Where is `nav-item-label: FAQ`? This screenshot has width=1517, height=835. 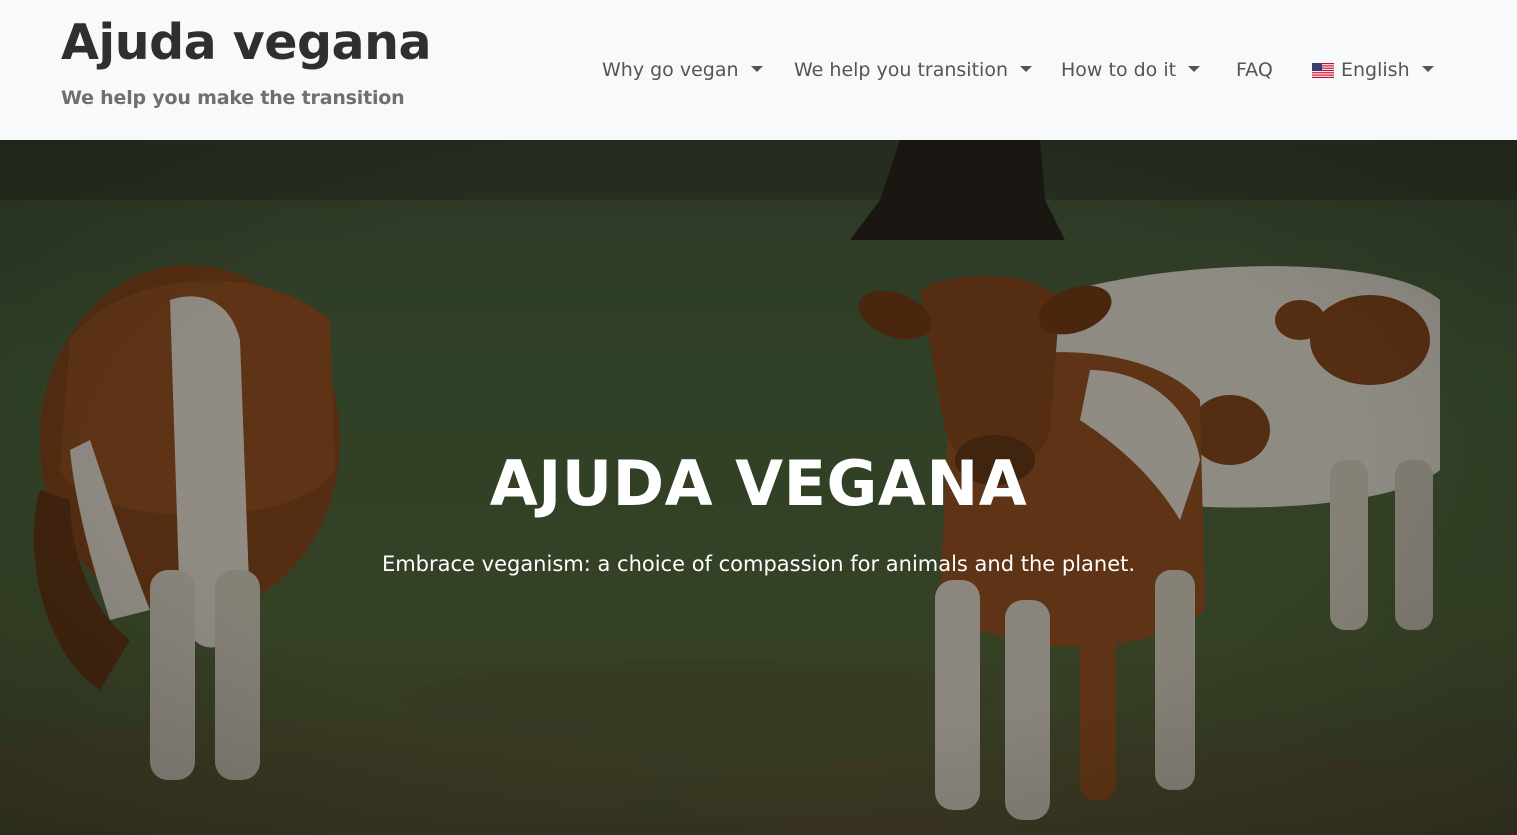 nav-item-label: FAQ is located at coordinates (1254, 70).